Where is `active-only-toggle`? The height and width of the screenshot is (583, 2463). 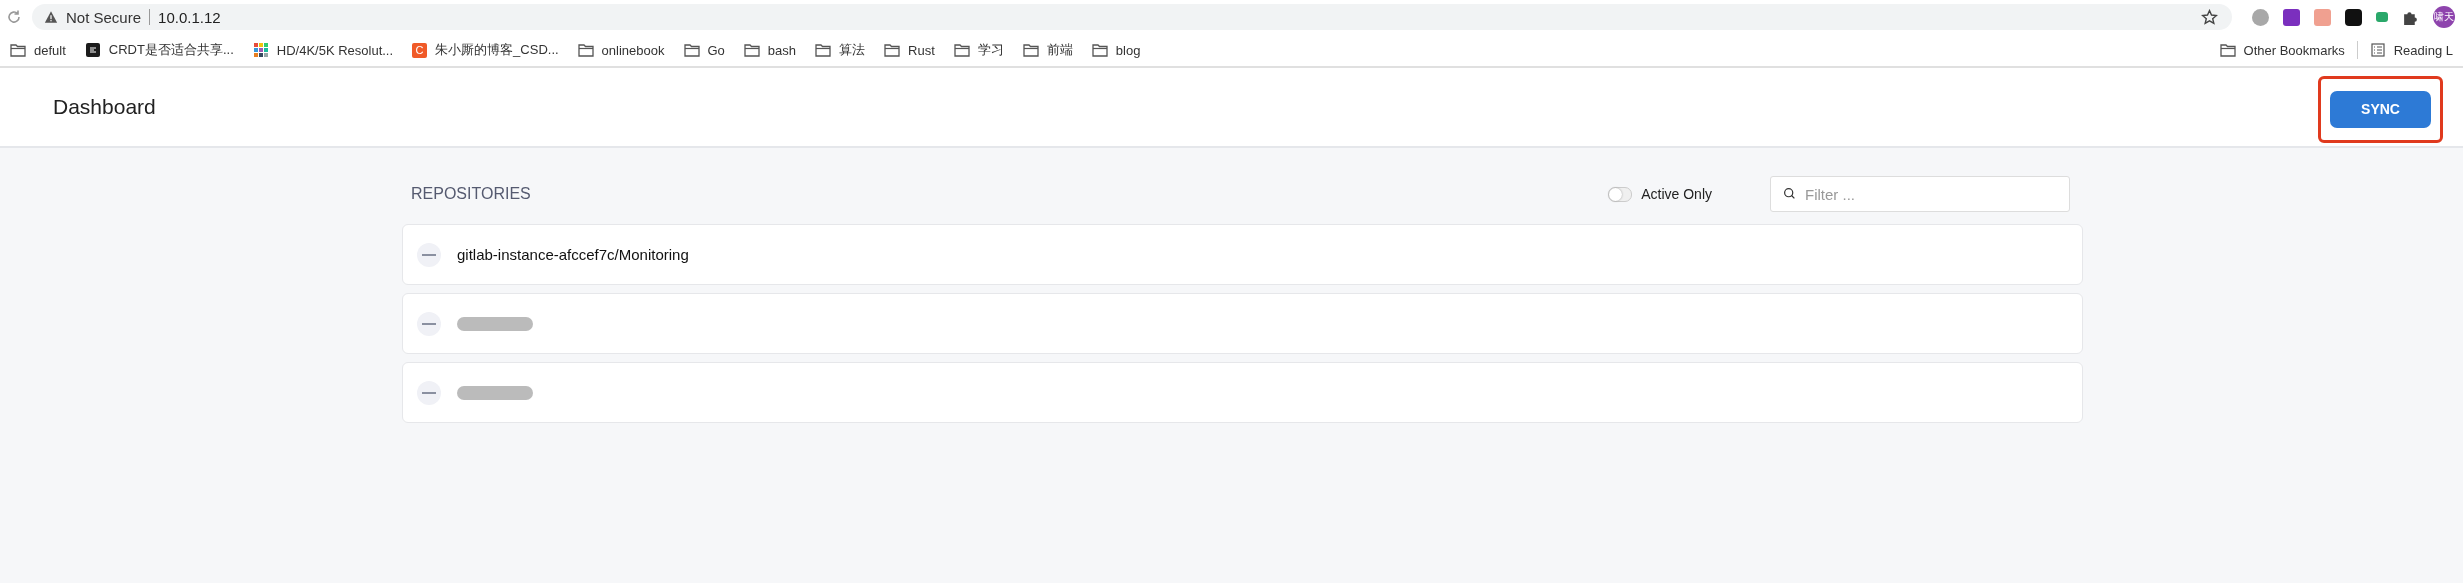
active-only-toggle is located at coordinates (1620, 194).